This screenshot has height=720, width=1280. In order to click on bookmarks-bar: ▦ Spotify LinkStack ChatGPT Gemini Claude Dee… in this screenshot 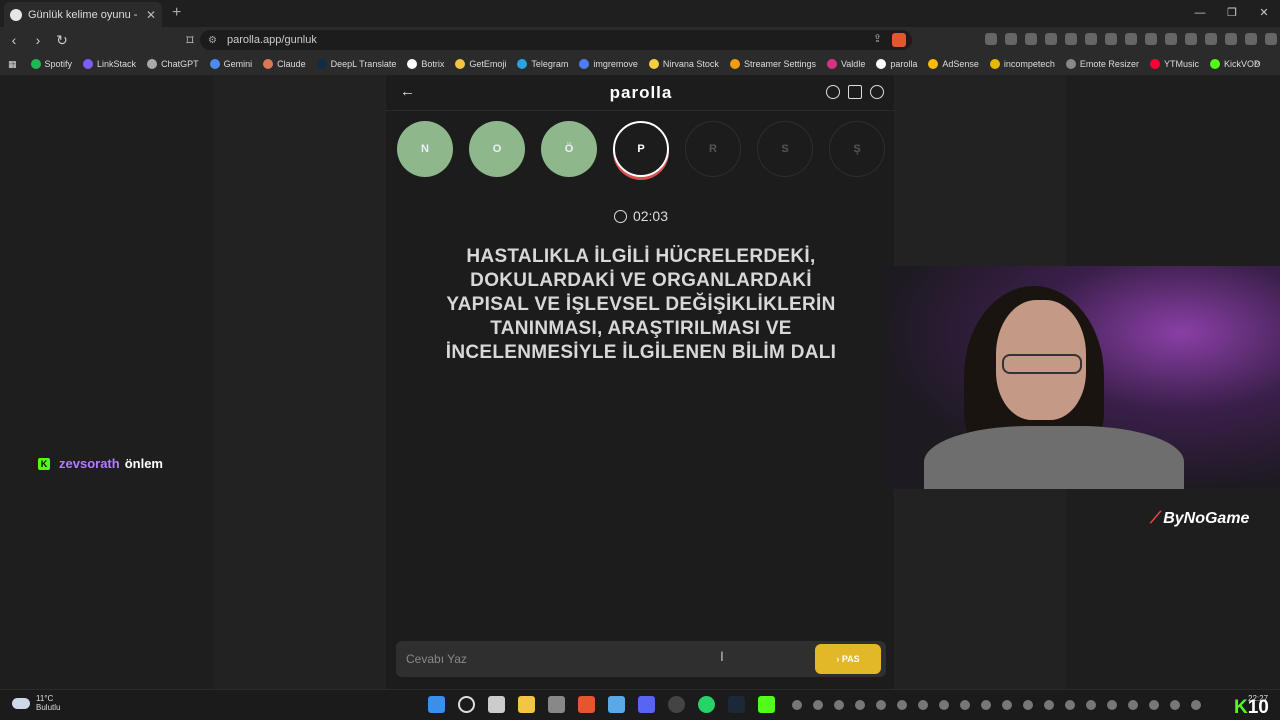, I will do `click(640, 64)`.